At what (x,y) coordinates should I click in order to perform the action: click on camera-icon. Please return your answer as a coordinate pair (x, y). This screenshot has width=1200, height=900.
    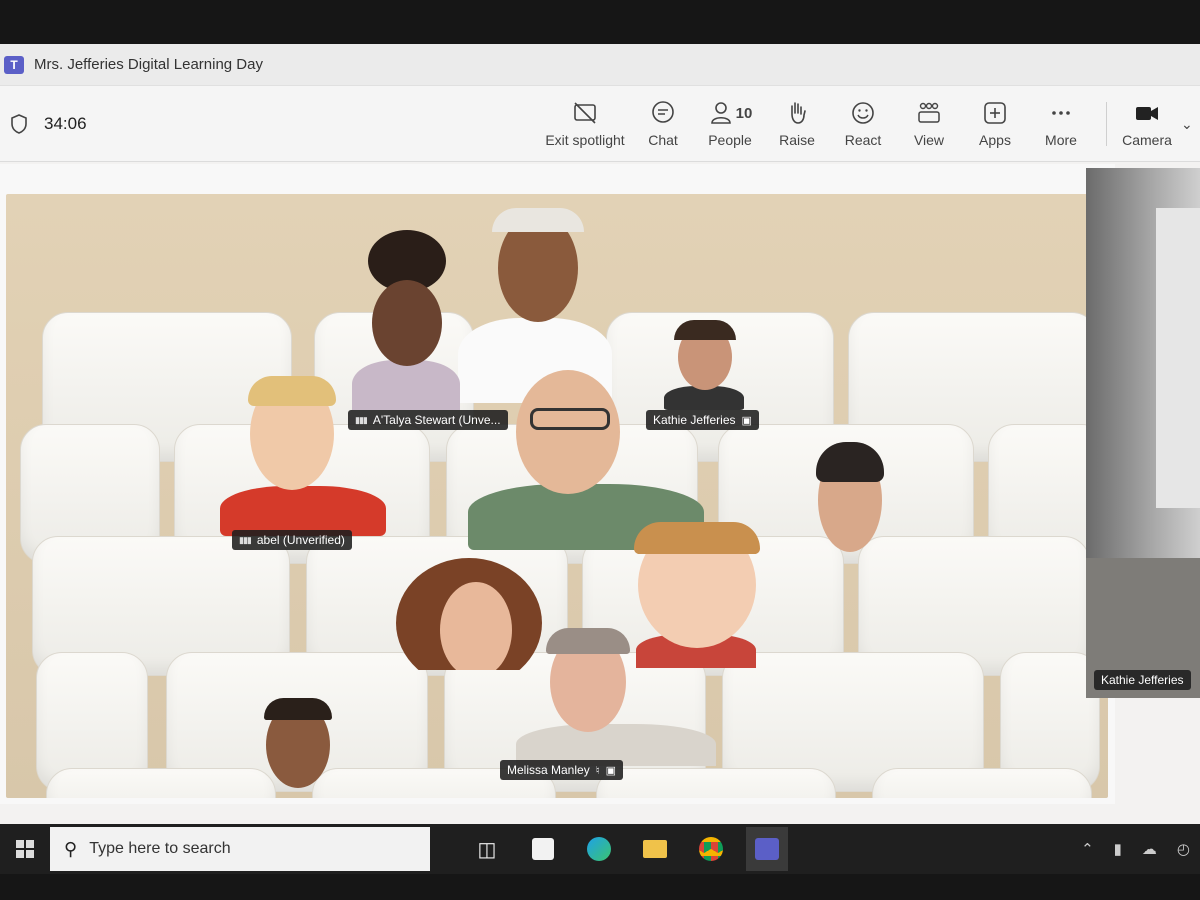
    Looking at the image, I should click on (1147, 113).